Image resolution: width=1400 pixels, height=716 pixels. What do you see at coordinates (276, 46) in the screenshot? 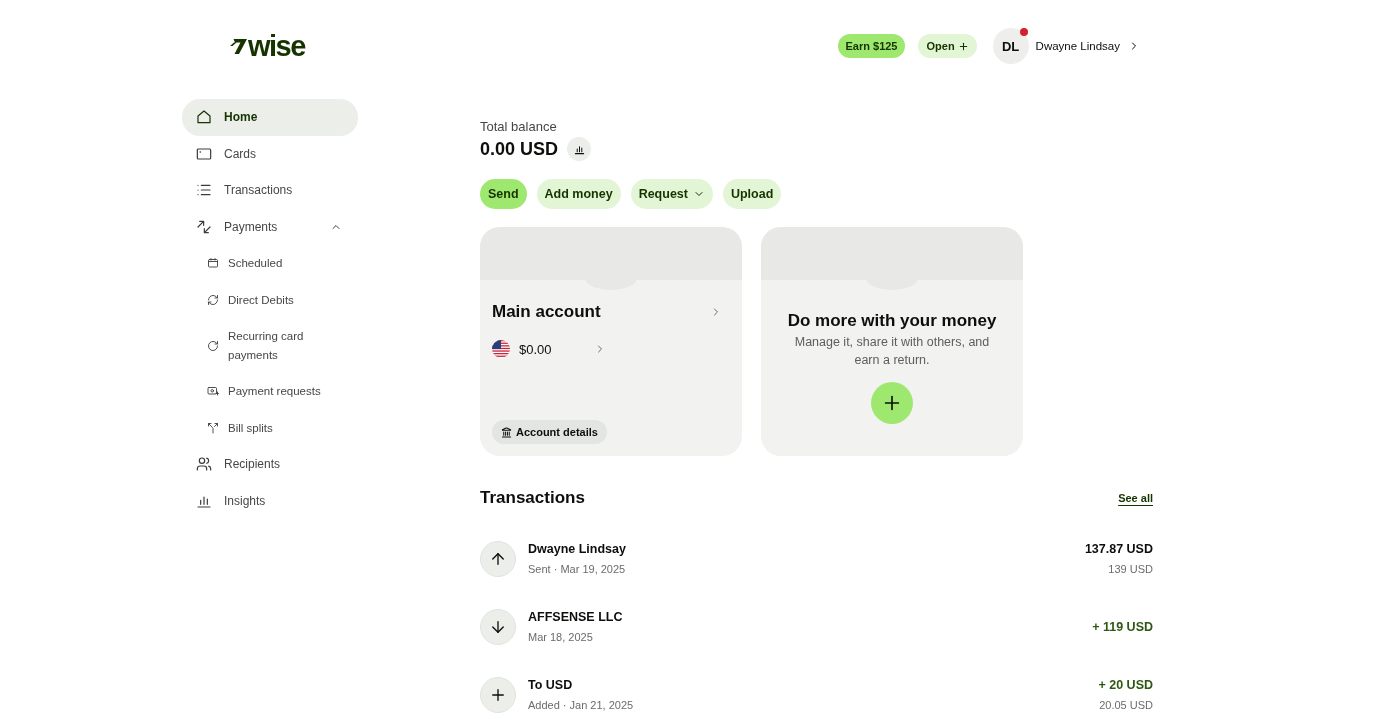
I see `logo-wordmark: wise` at bounding box center [276, 46].